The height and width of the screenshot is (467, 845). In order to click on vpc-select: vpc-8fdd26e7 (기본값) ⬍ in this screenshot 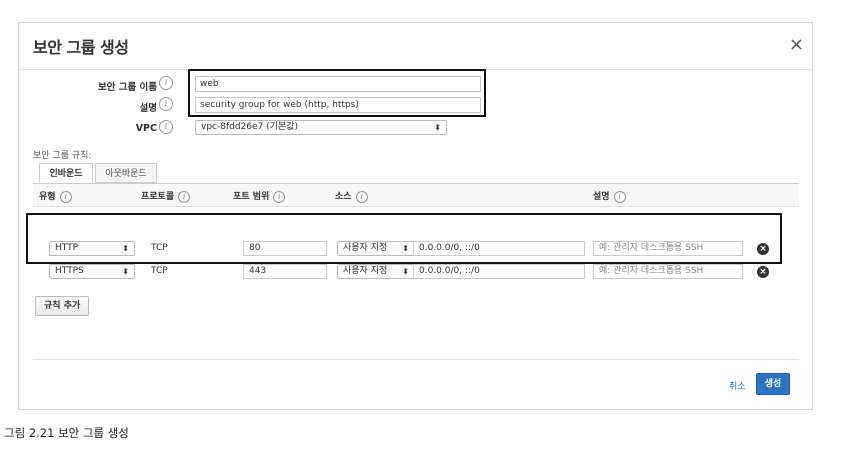, I will do `click(321, 127)`.